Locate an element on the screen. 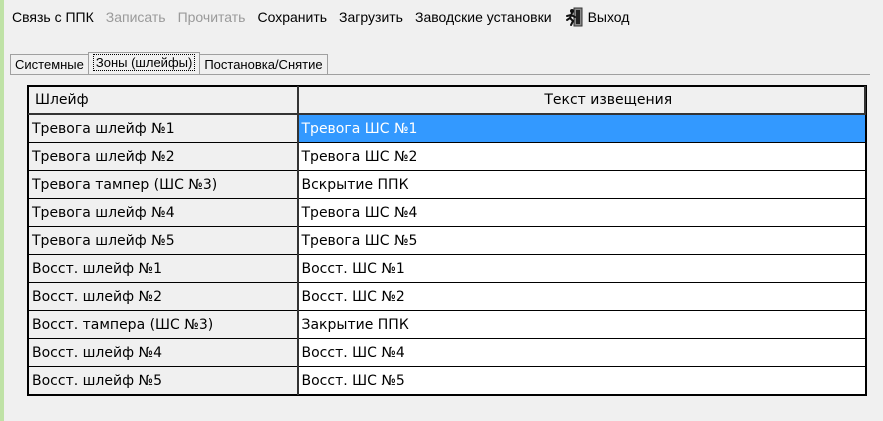  zone-name-cell: Тревога шлейф №2 is located at coordinates (163, 156).